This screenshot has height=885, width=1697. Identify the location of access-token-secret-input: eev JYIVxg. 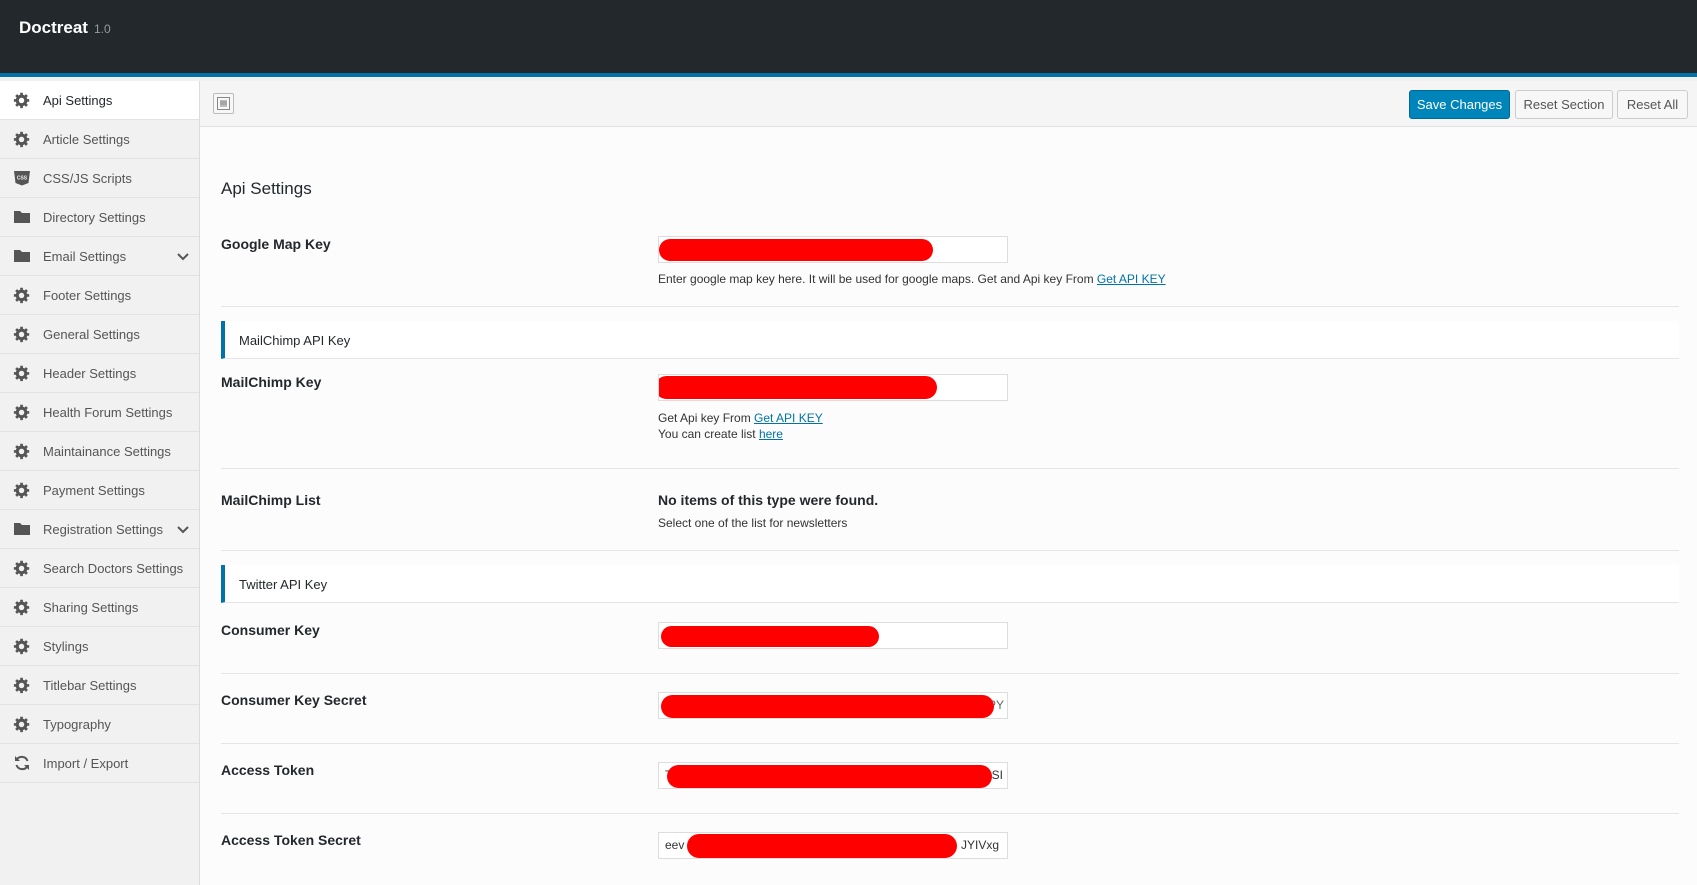
(833, 845).